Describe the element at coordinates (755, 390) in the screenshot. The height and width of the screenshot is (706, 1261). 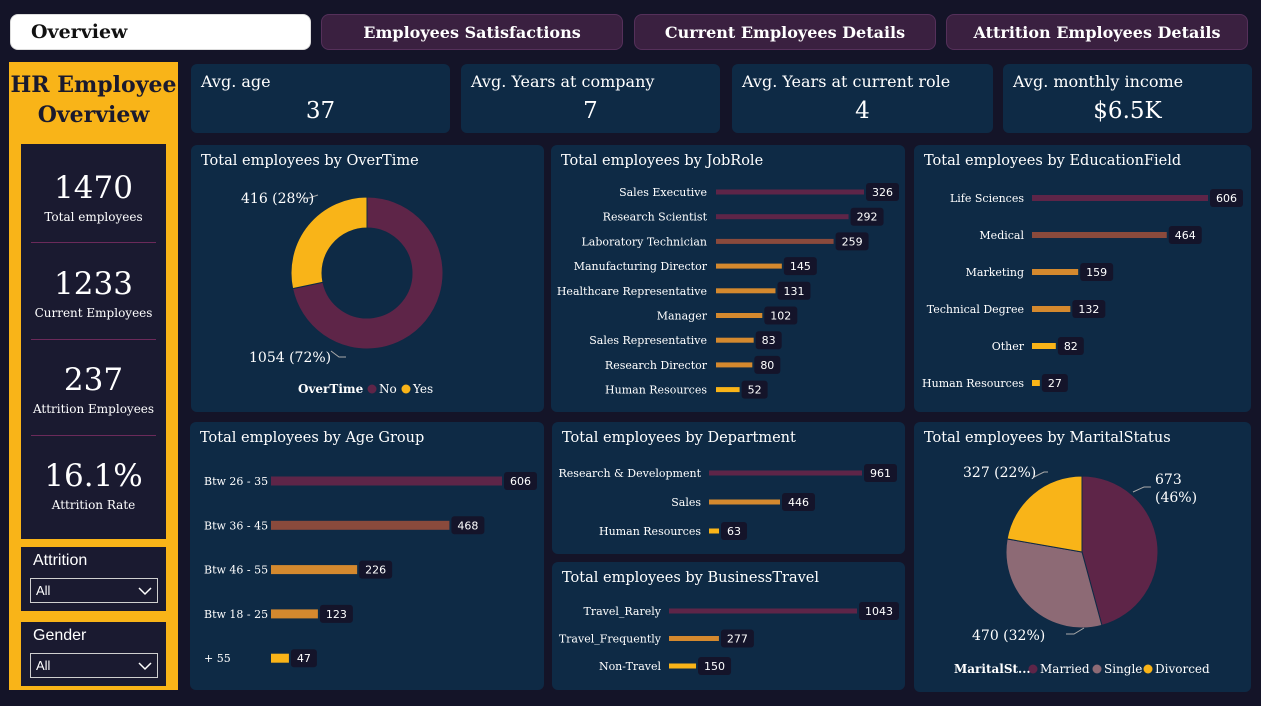
I see `data-label: 52` at that location.